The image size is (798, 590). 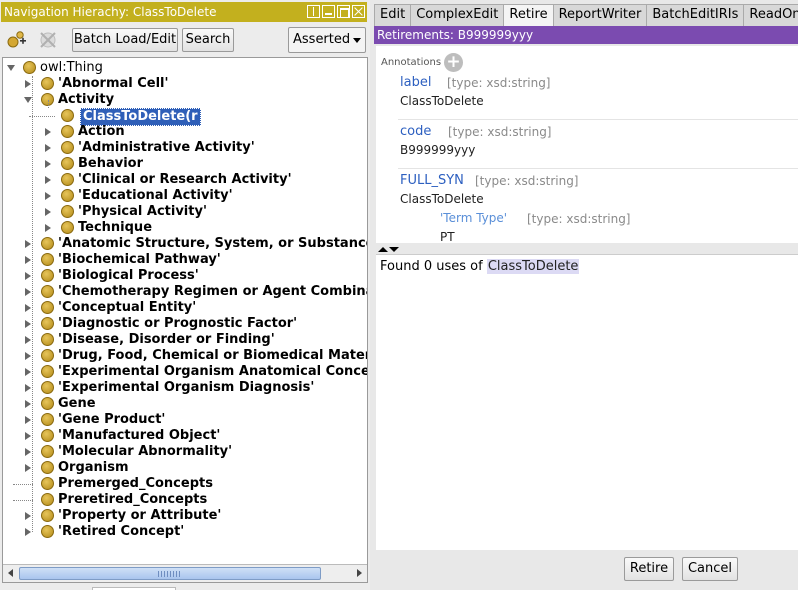 What do you see at coordinates (710, 569) in the screenshot?
I see `cancel-button: Cancel` at bounding box center [710, 569].